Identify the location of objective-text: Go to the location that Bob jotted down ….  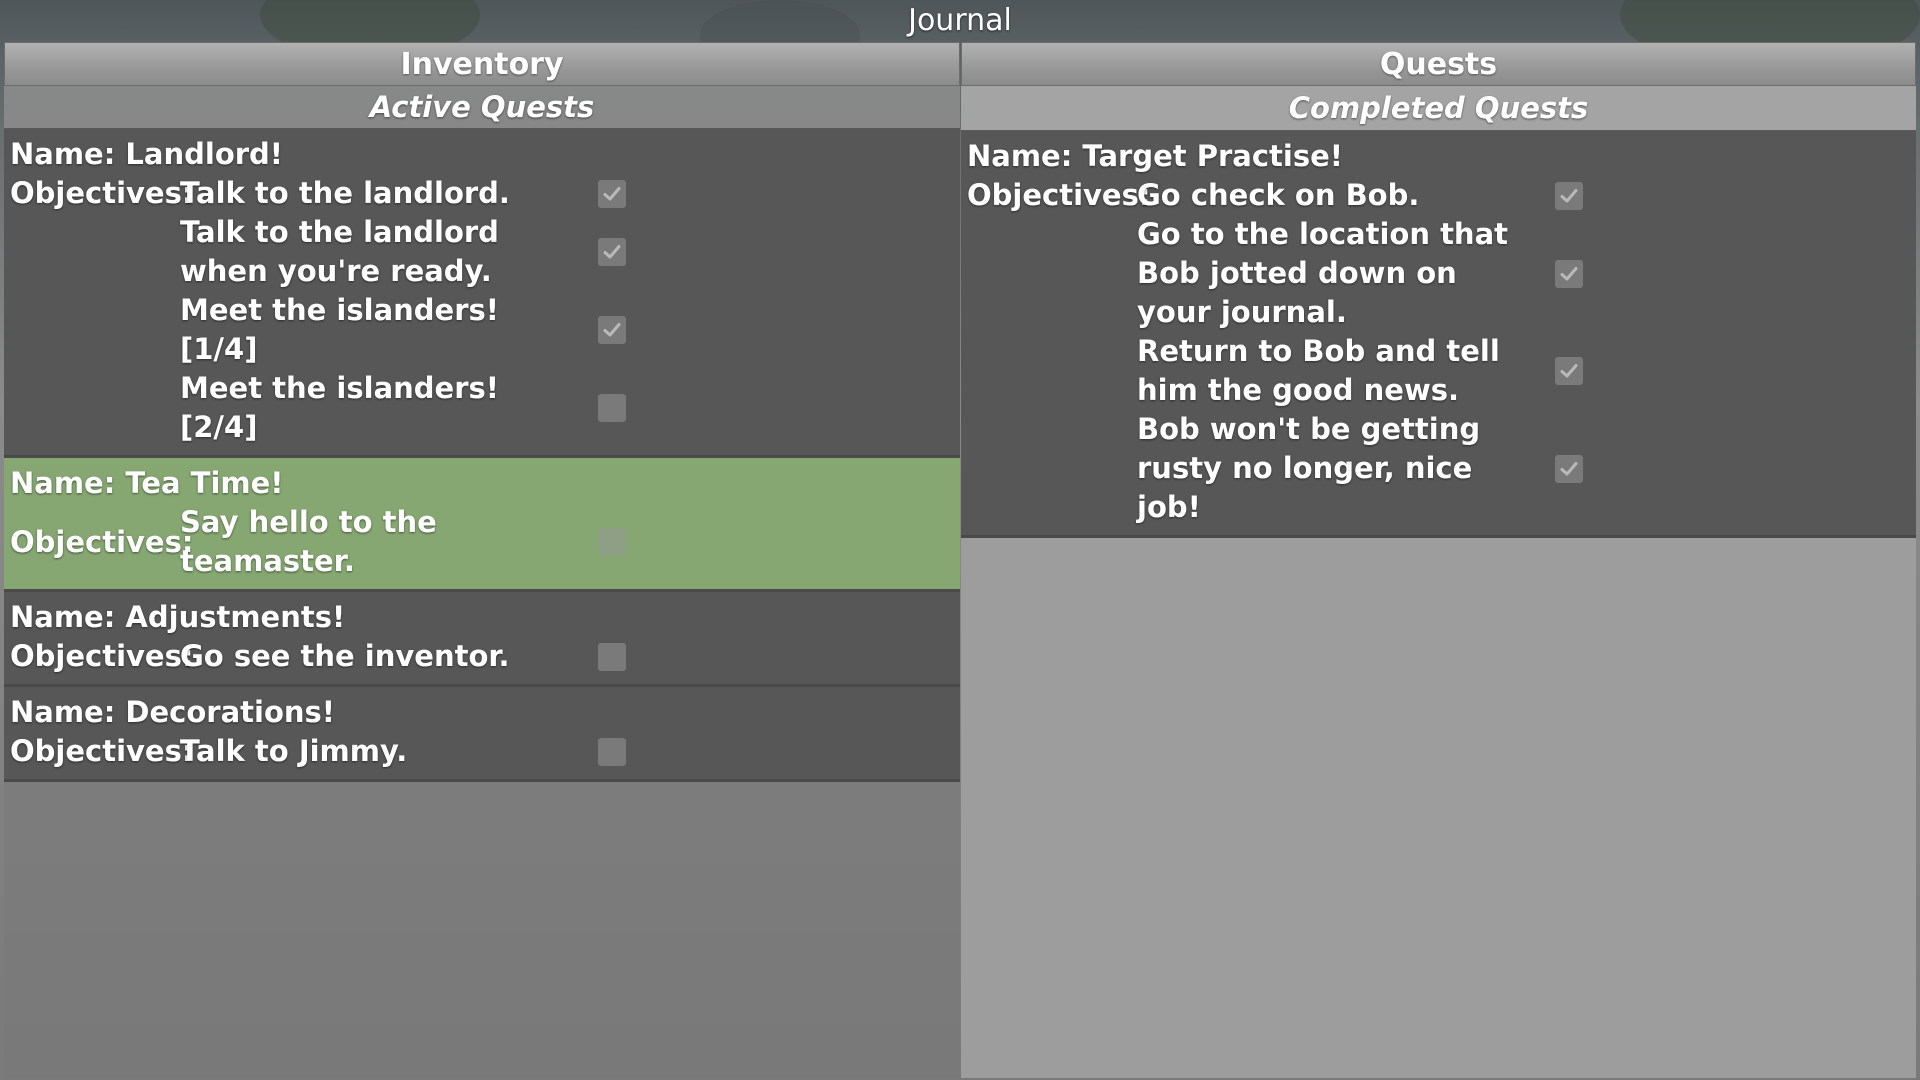
(1323, 273).